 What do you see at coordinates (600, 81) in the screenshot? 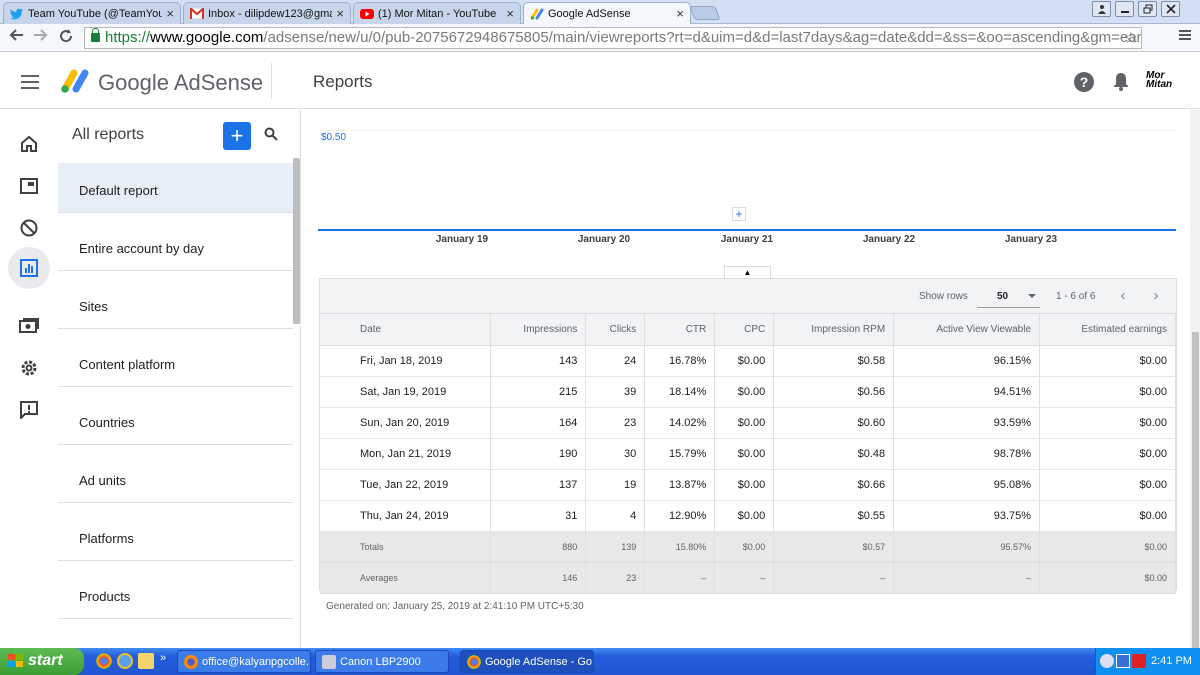
I see `app-header: Google AdSense Reports ? Mor Mitan` at bounding box center [600, 81].